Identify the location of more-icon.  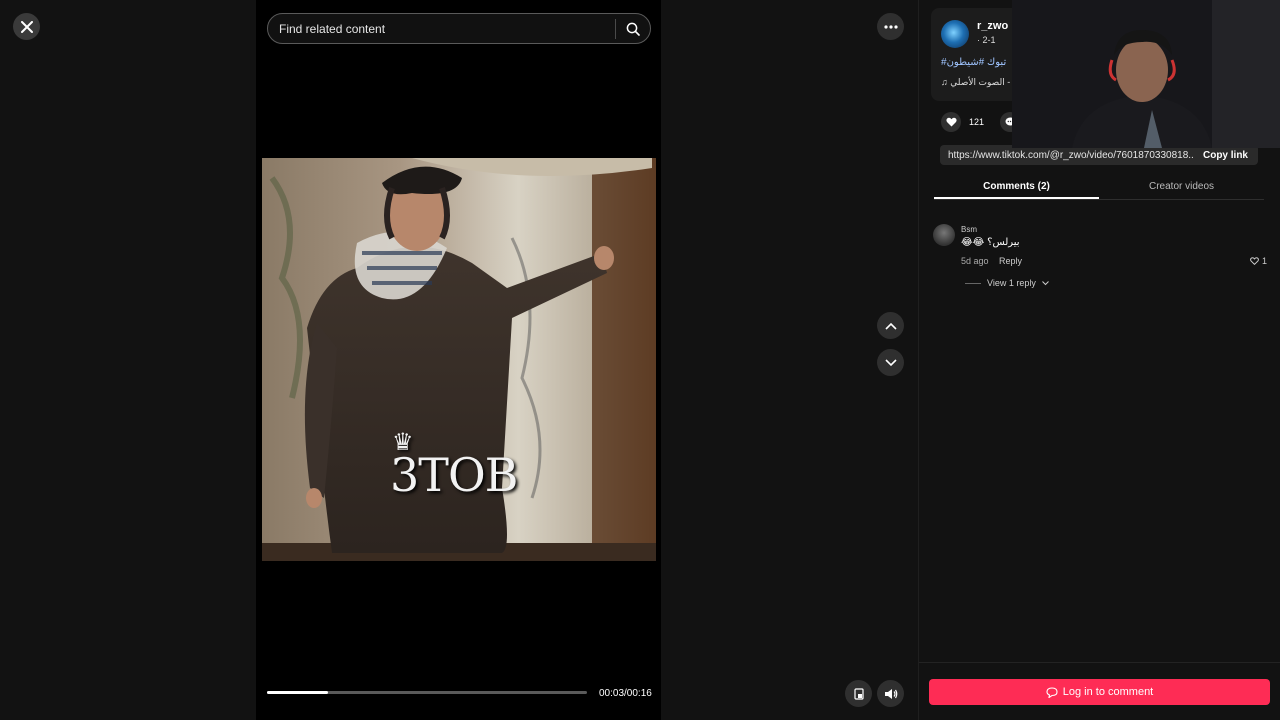
(890, 26).